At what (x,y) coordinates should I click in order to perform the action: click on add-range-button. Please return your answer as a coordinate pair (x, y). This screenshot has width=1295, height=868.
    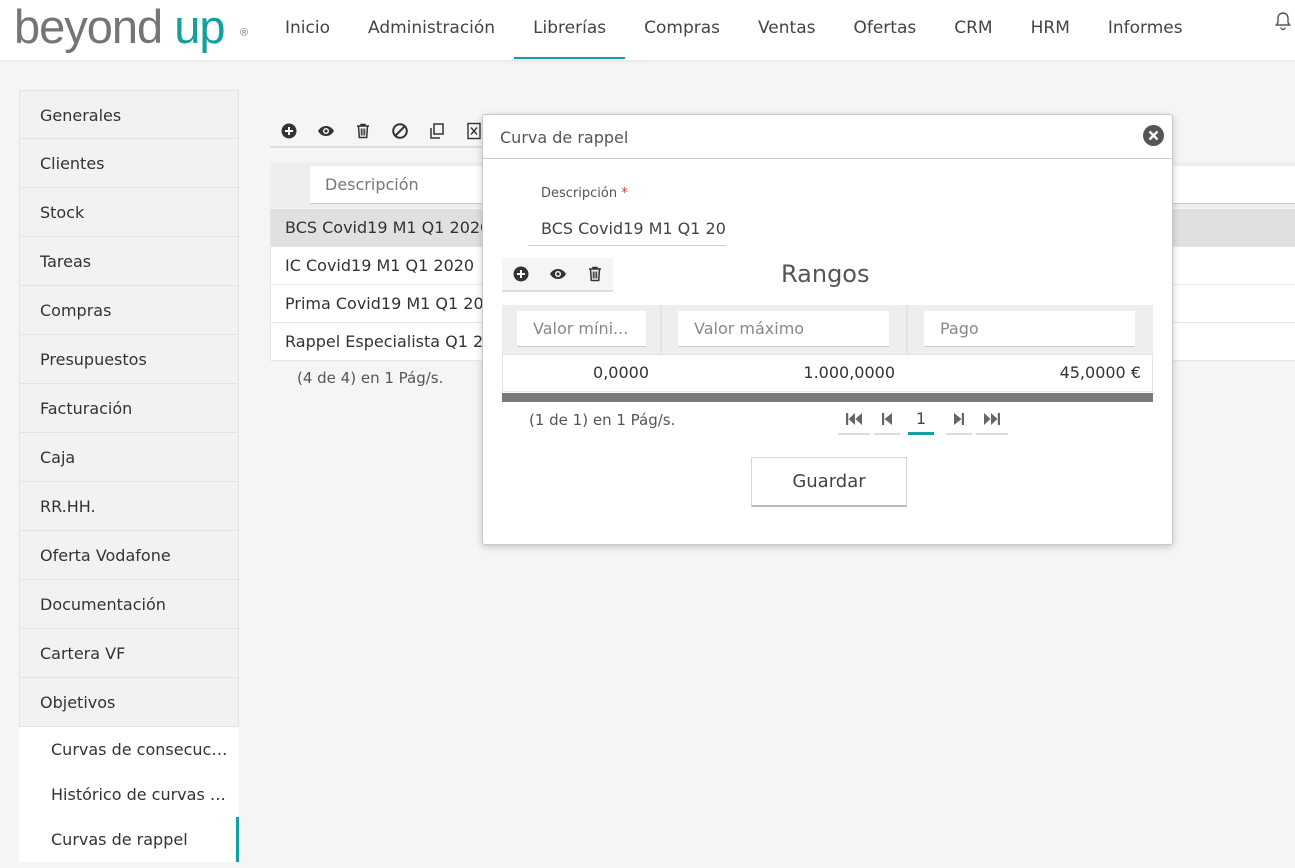
    Looking at the image, I should click on (520, 275).